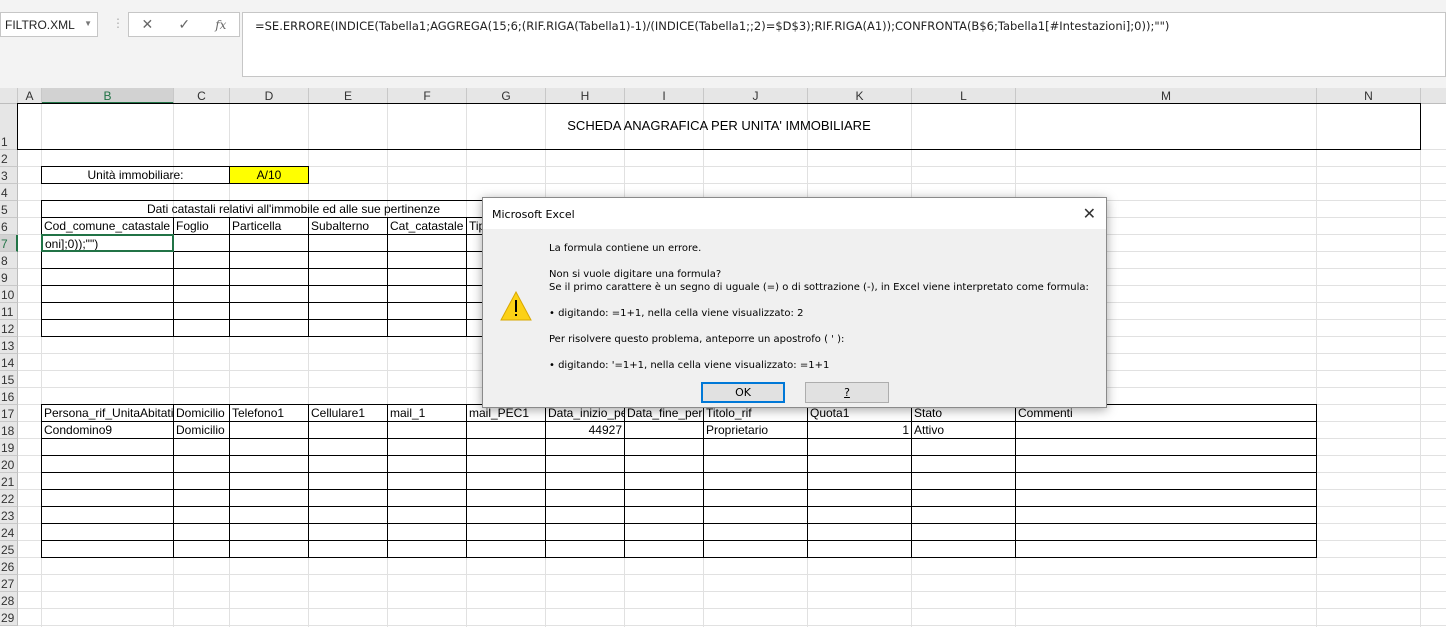 Image resolution: width=1446 pixels, height=627 pixels. I want to click on table-cell: Proprietario, so click(755, 430).